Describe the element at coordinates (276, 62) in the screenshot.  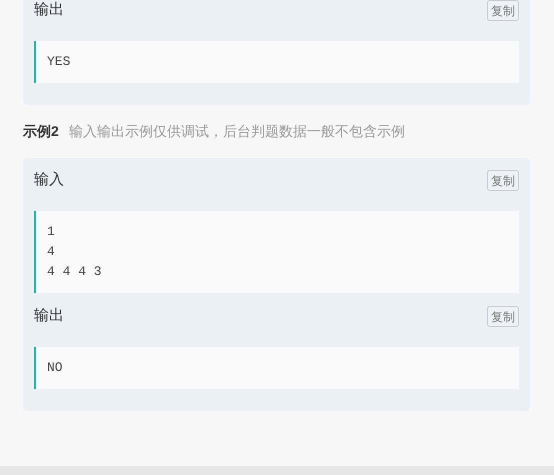
I see `code-block: YES` at that location.